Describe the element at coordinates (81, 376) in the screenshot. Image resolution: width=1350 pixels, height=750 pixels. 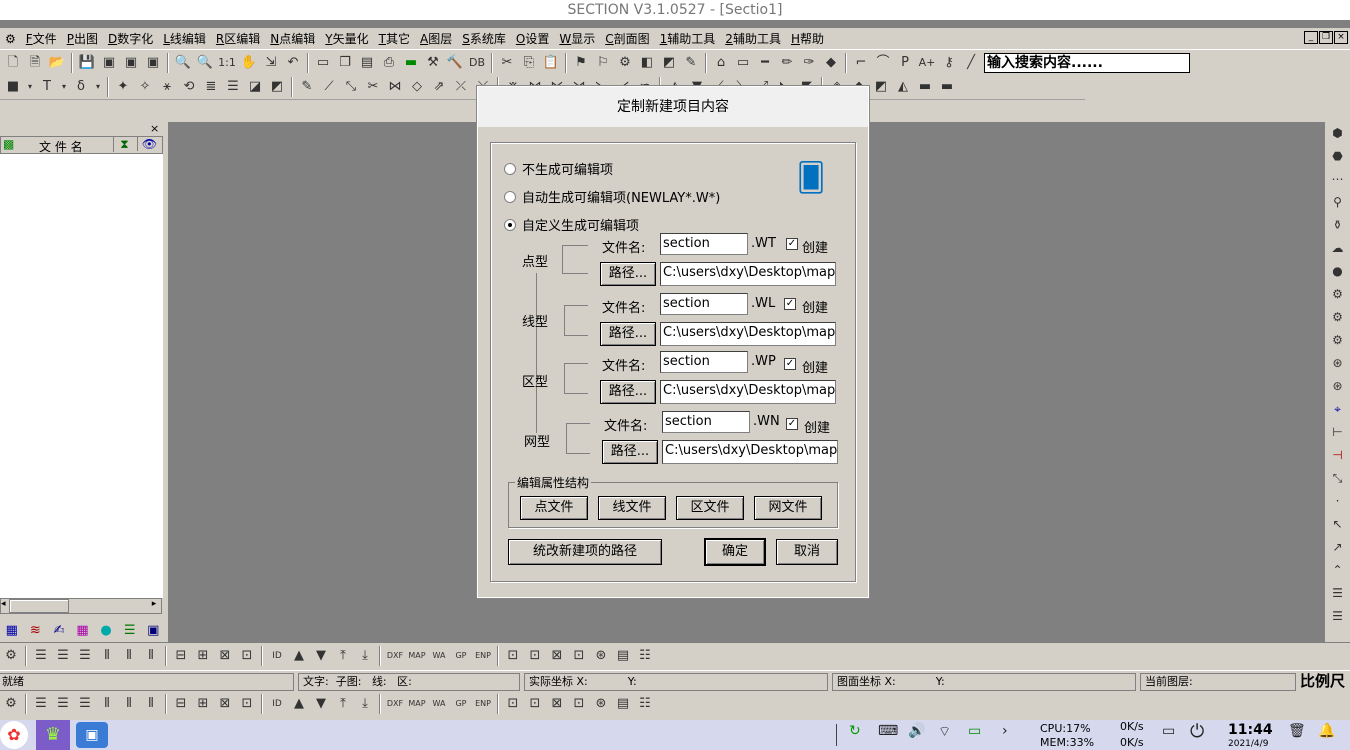
I see `file-list` at that location.